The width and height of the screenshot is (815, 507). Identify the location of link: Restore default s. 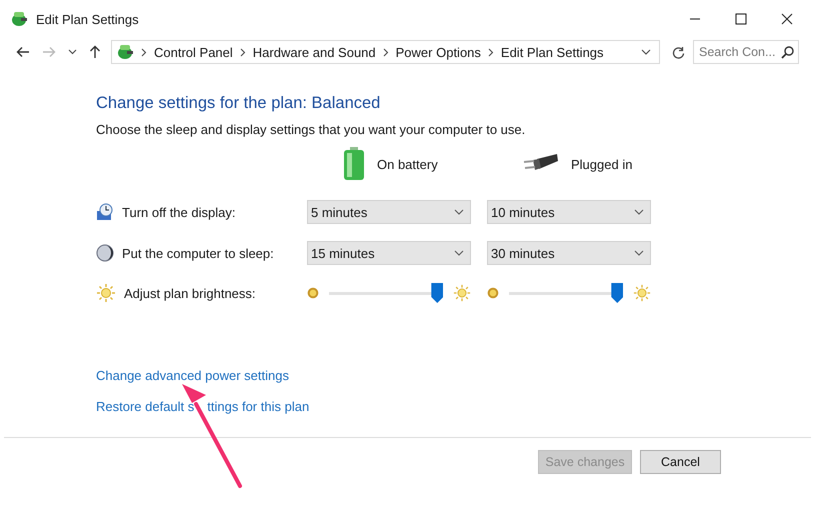
(145, 406).